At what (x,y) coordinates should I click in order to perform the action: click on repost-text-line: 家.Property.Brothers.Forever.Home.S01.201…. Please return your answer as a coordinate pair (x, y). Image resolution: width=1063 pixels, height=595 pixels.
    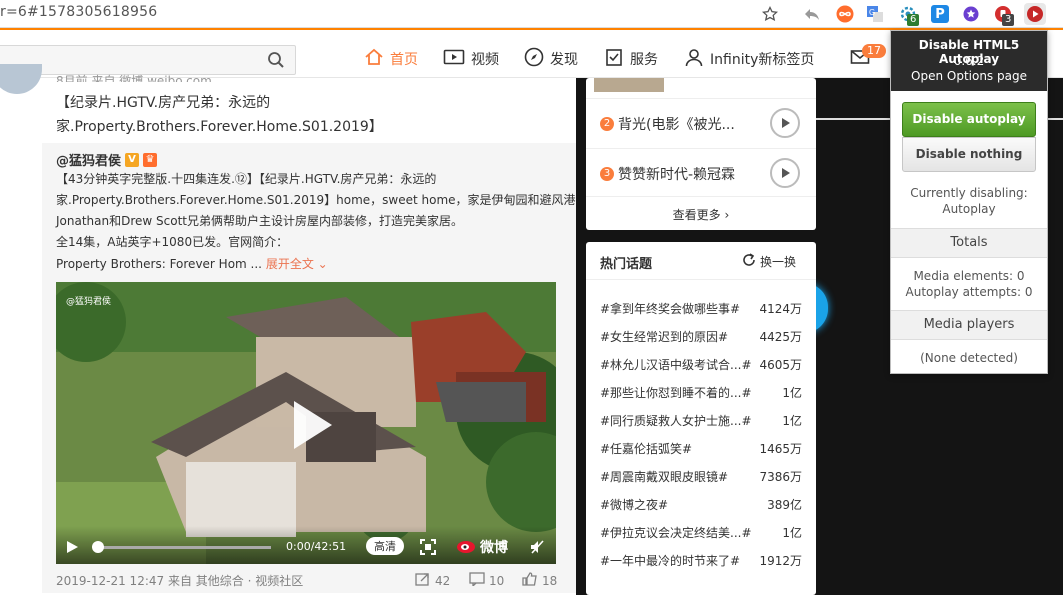
    Looking at the image, I should click on (322, 200).